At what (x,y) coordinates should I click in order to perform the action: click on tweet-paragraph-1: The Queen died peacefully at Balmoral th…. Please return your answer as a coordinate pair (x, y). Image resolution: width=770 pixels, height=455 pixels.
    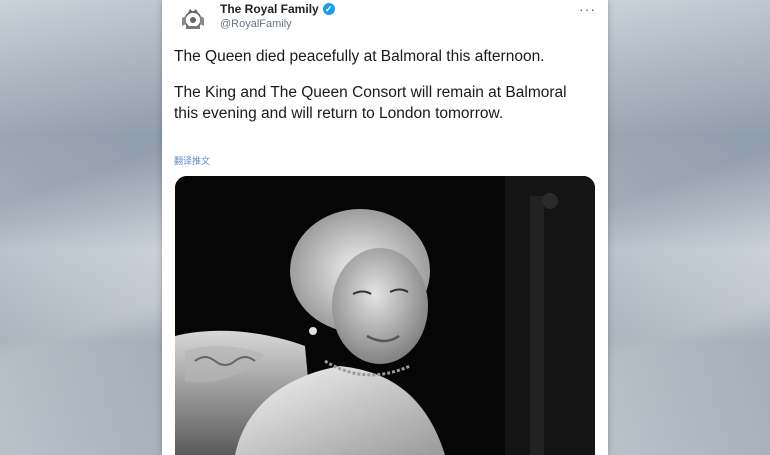
    Looking at the image, I should click on (359, 56).